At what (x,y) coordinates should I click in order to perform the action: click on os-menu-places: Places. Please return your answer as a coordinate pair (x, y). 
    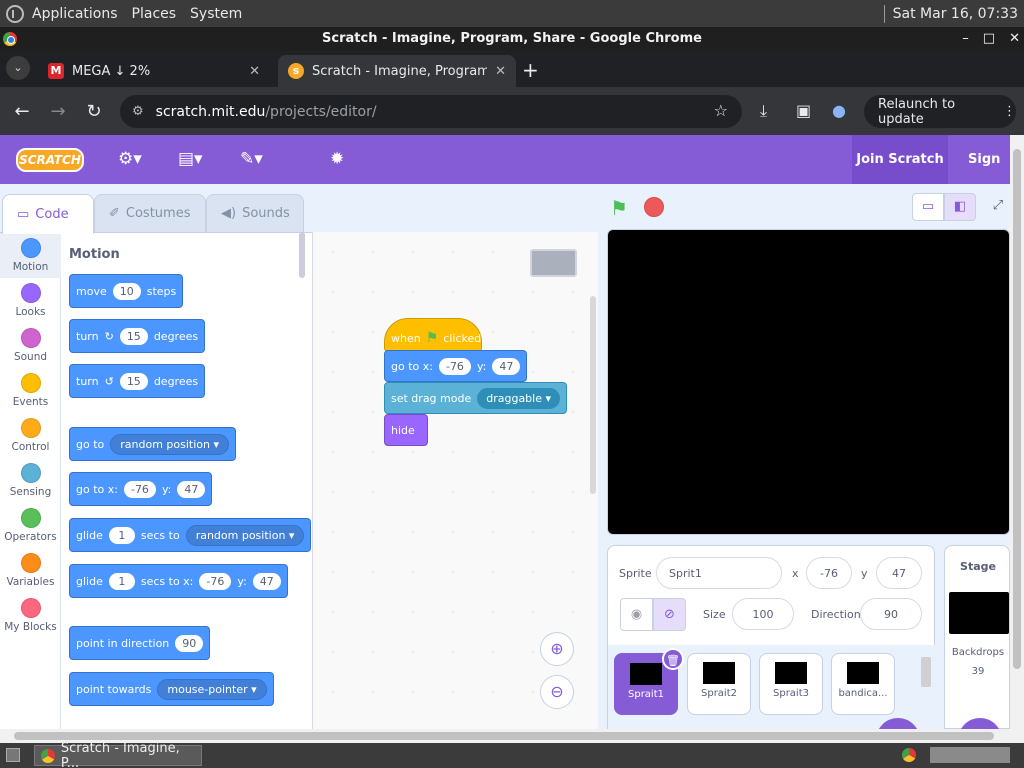
    Looking at the image, I should click on (154, 14).